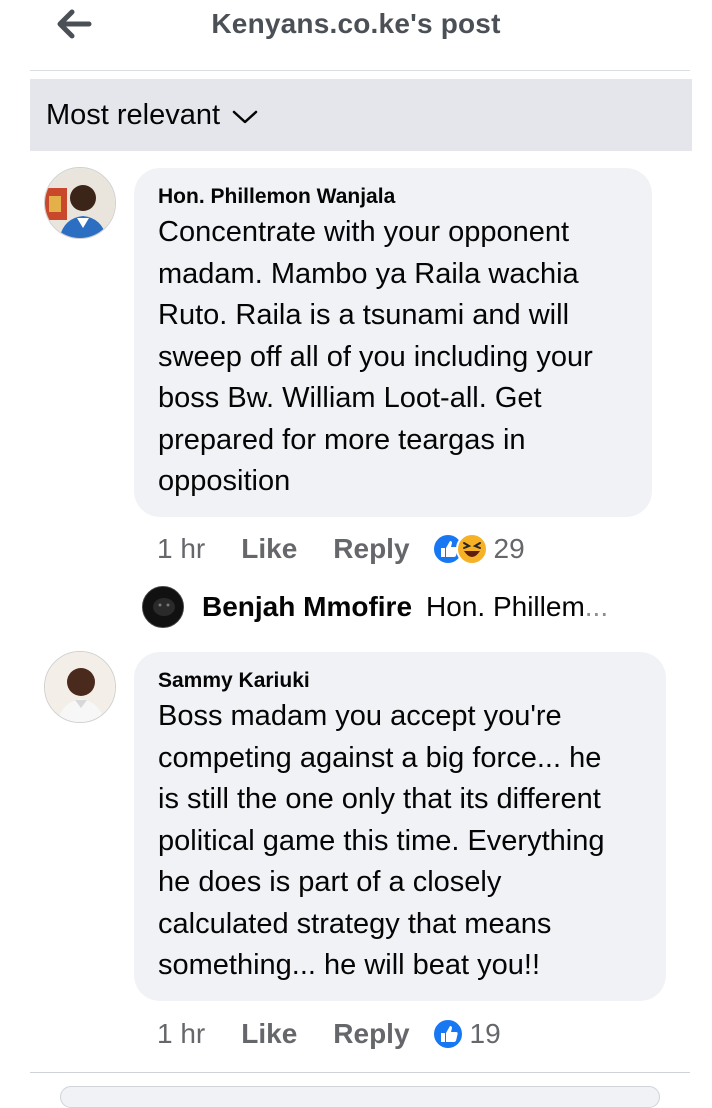 This screenshot has height=1108, width=712. I want to click on page-title: Kenyans.co.ke's post, so click(356, 23).